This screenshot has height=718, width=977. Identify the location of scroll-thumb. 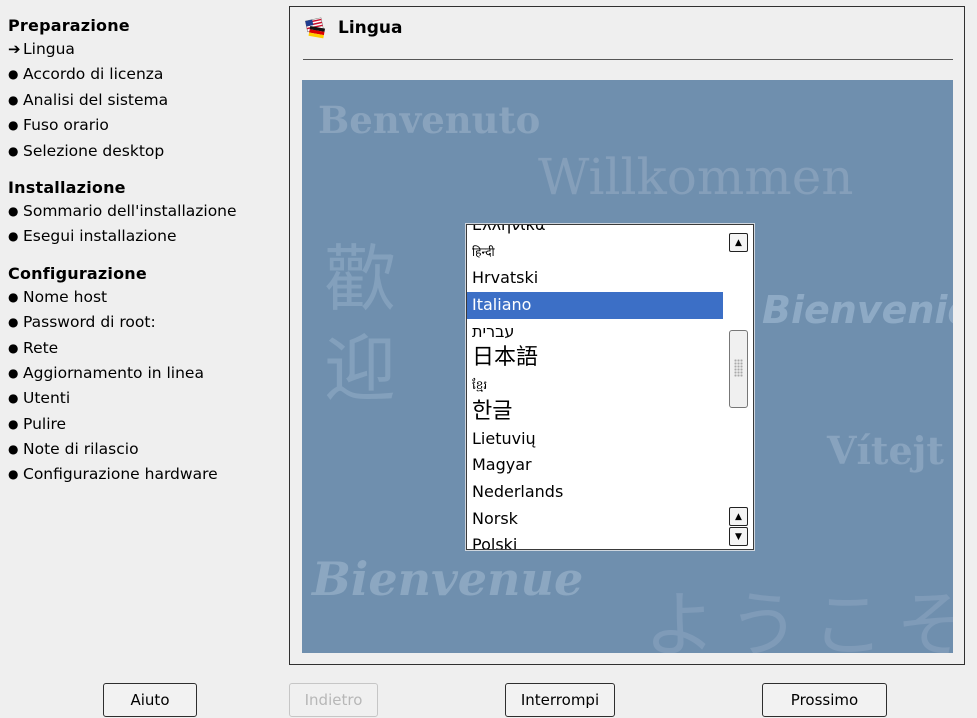
(738, 369).